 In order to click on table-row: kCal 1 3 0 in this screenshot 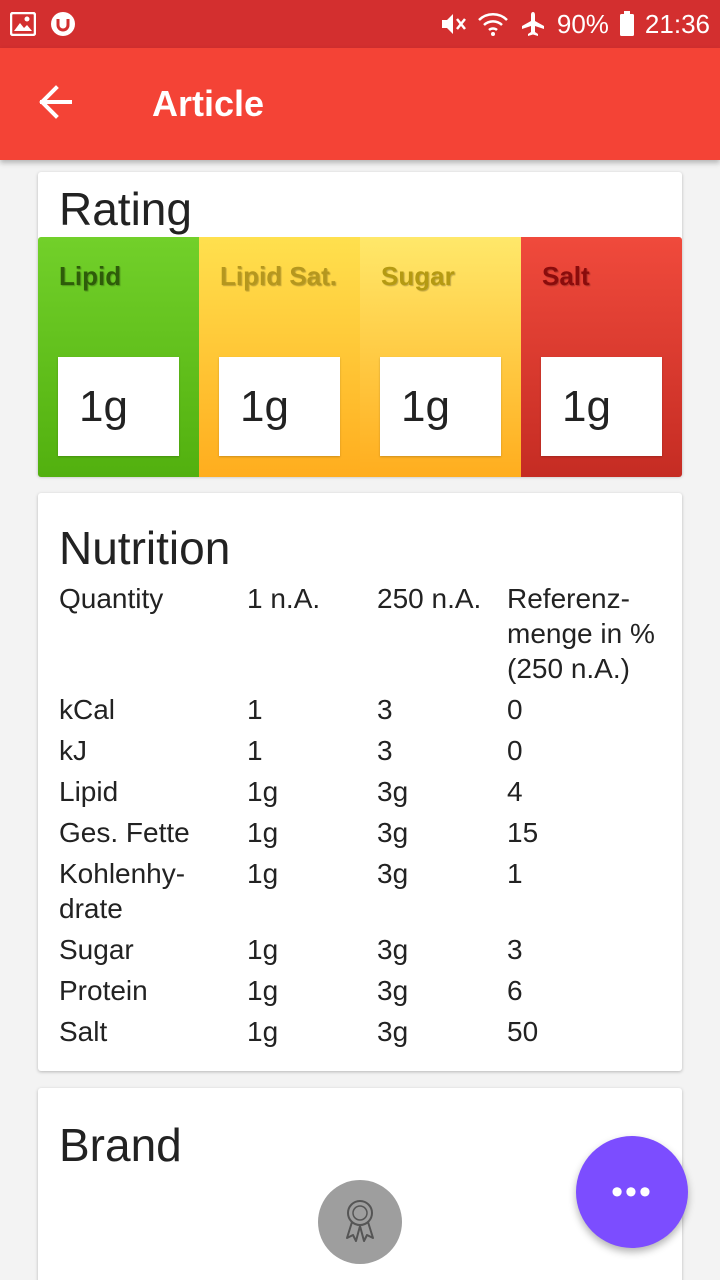, I will do `click(364, 709)`.